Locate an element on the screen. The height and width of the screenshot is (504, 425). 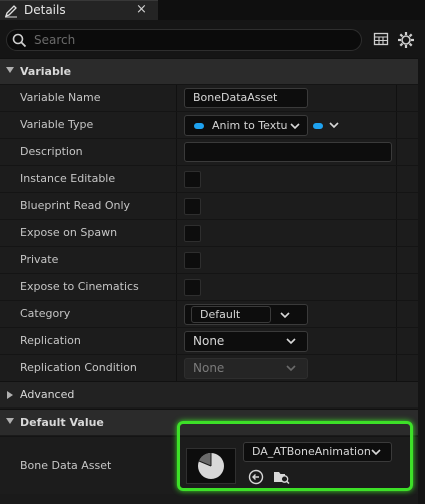
row-description: Description is located at coordinates (209, 151).